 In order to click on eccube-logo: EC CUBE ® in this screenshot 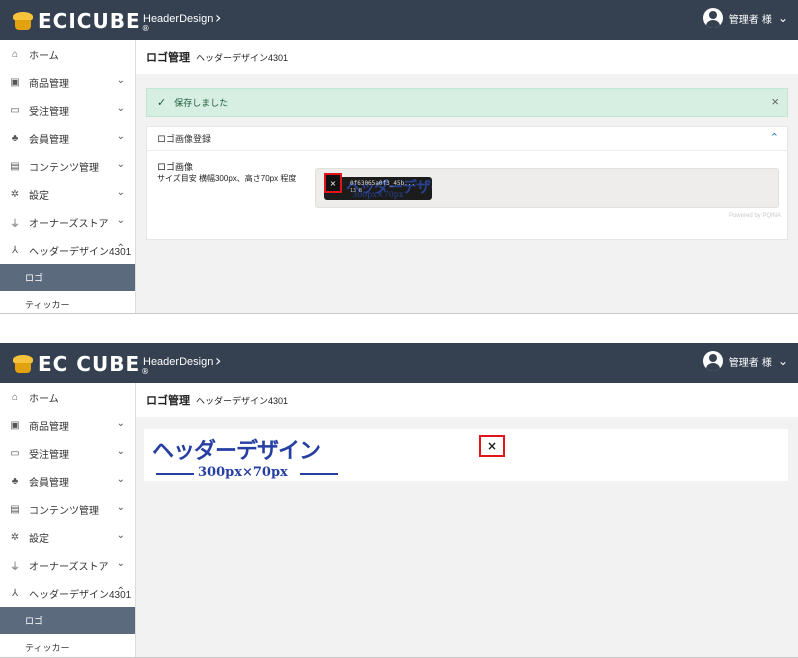, I will do `click(80, 364)`.